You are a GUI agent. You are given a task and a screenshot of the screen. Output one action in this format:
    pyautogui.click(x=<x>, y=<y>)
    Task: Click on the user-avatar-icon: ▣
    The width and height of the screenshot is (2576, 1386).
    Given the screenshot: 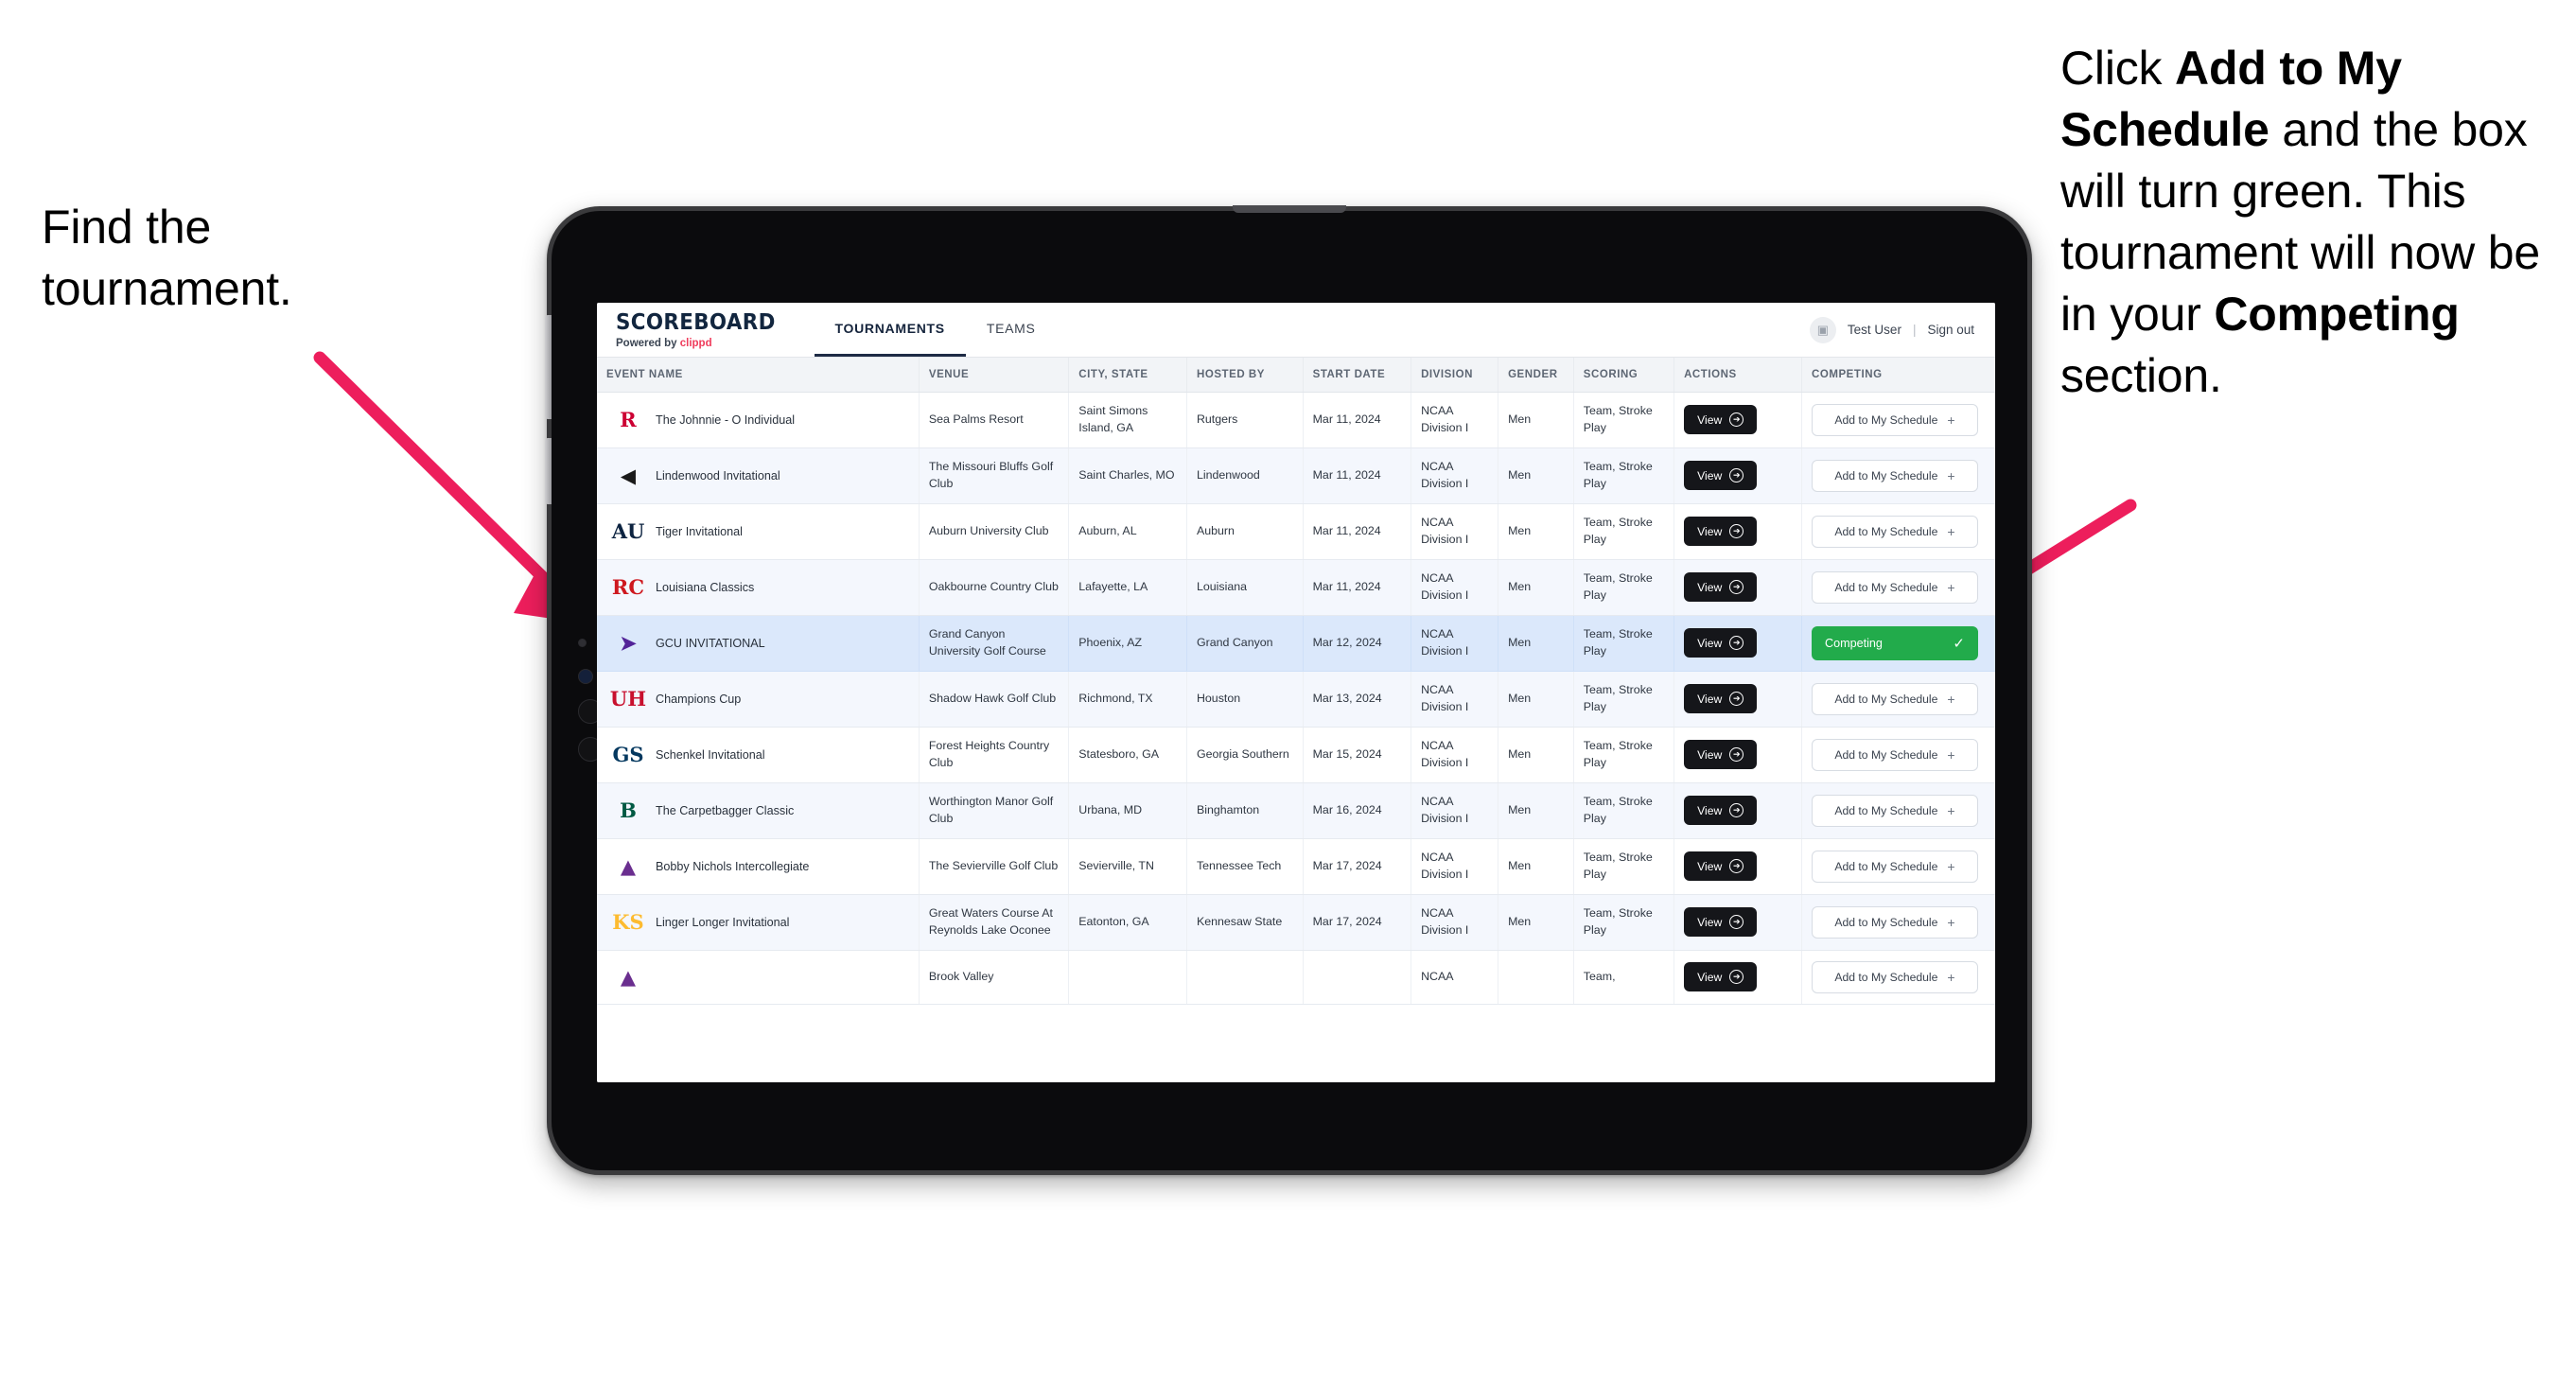 What is the action you would take?
    pyautogui.click(x=1822, y=329)
    